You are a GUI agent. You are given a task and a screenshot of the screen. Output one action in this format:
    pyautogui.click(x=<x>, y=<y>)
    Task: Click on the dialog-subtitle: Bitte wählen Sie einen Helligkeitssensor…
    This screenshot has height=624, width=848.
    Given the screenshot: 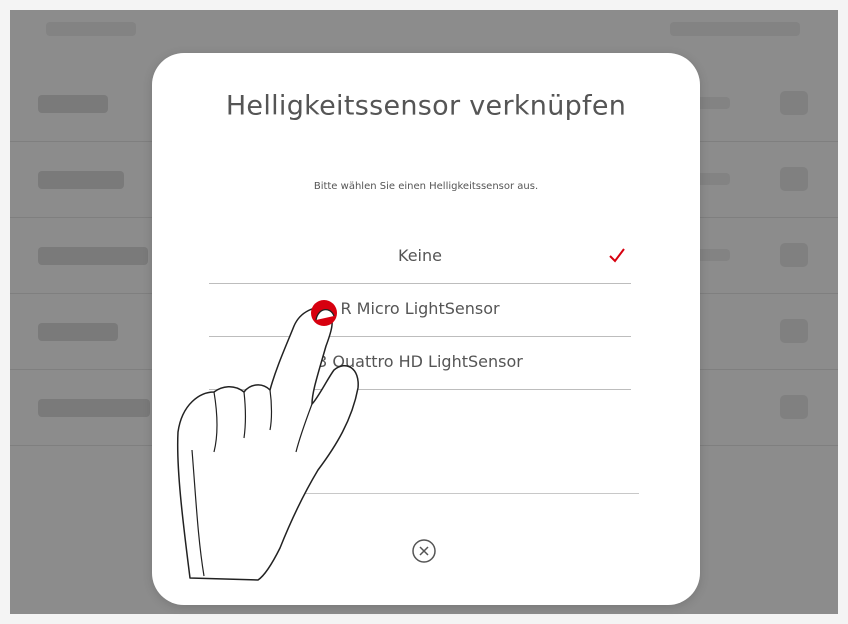 What is the action you would take?
    pyautogui.click(x=426, y=186)
    